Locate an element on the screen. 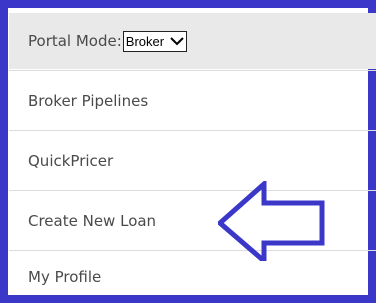 The height and width of the screenshot is (303, 376). menu-item-label: Broker Pipelines is located at coordinates (88, 100).